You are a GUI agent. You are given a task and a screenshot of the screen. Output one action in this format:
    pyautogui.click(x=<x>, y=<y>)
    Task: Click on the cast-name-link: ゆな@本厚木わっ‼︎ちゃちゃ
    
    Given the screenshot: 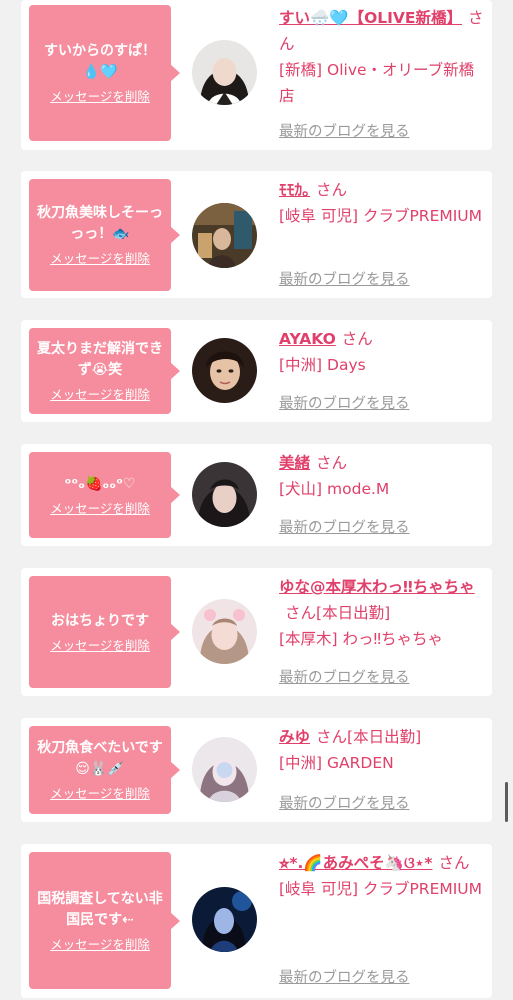 What is the action you would take?
    pyautogui.click(x=377, y=587)
    